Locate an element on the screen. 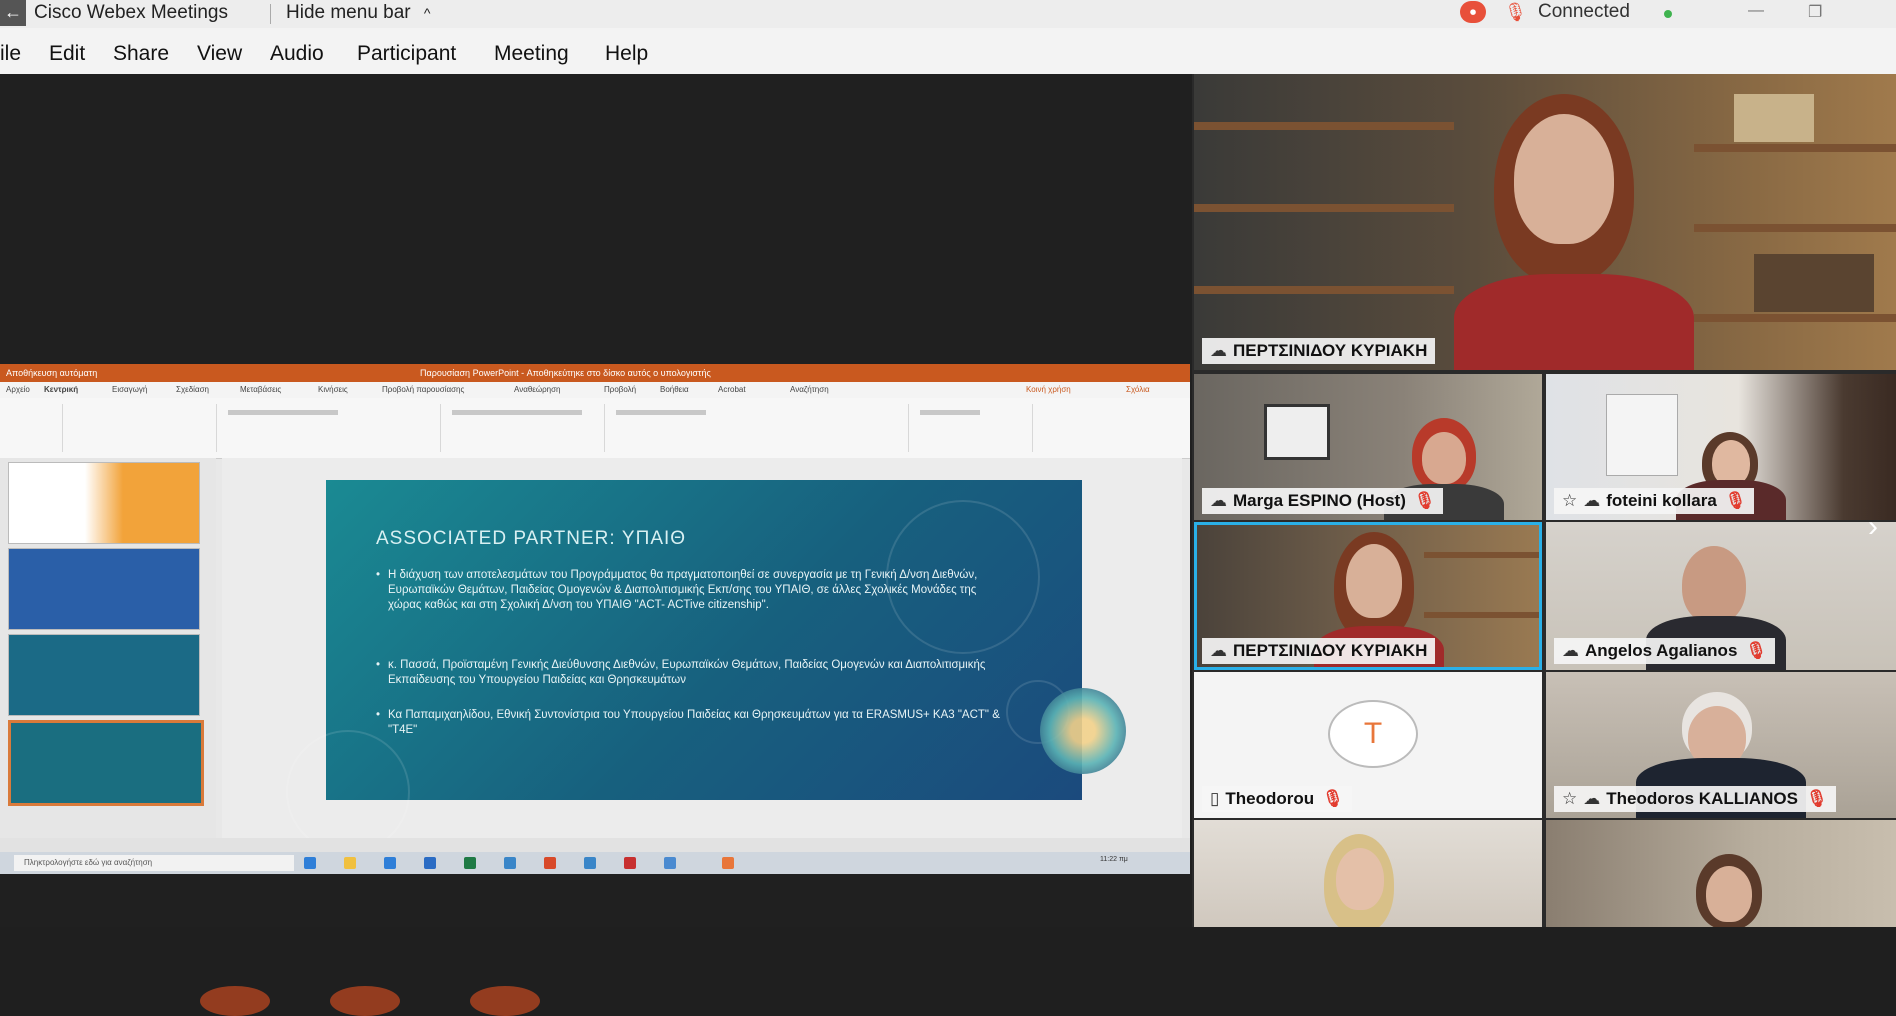  video-tile: ☁ Marga ESPINO (Host) 🎙 is located at coordinates (1368, 447).